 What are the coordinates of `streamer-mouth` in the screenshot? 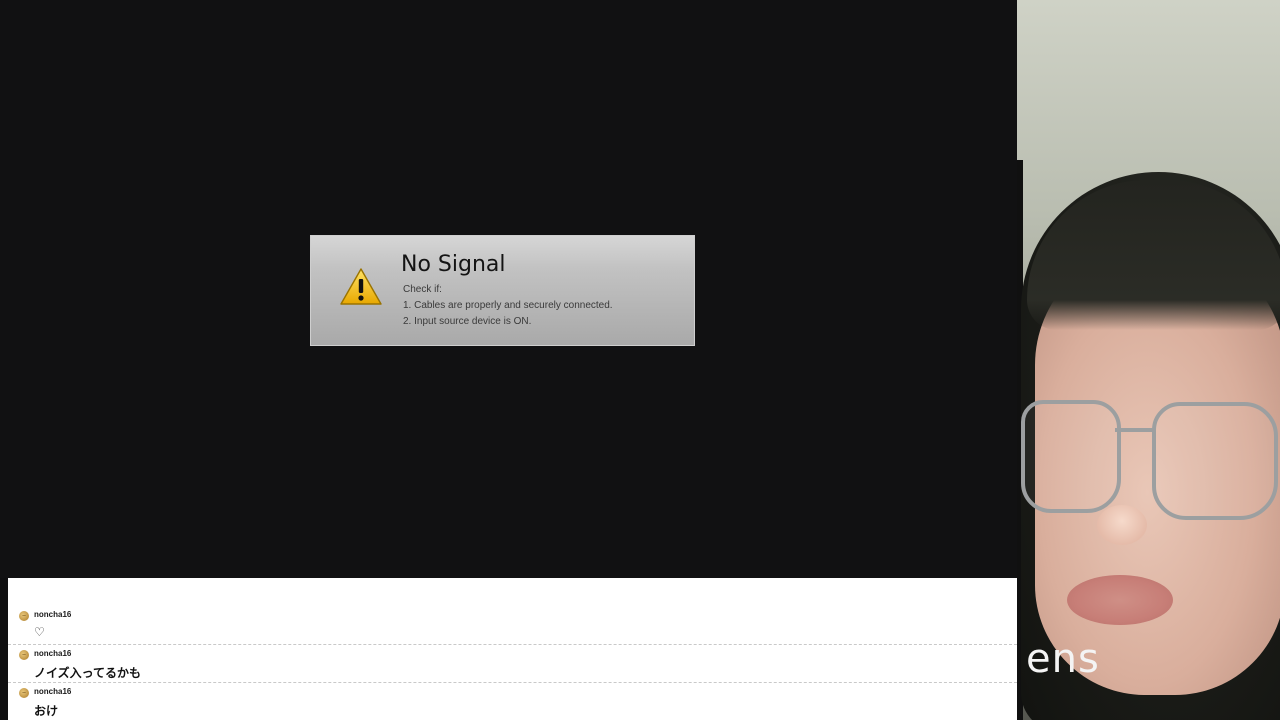 It's located at (1120, 600).